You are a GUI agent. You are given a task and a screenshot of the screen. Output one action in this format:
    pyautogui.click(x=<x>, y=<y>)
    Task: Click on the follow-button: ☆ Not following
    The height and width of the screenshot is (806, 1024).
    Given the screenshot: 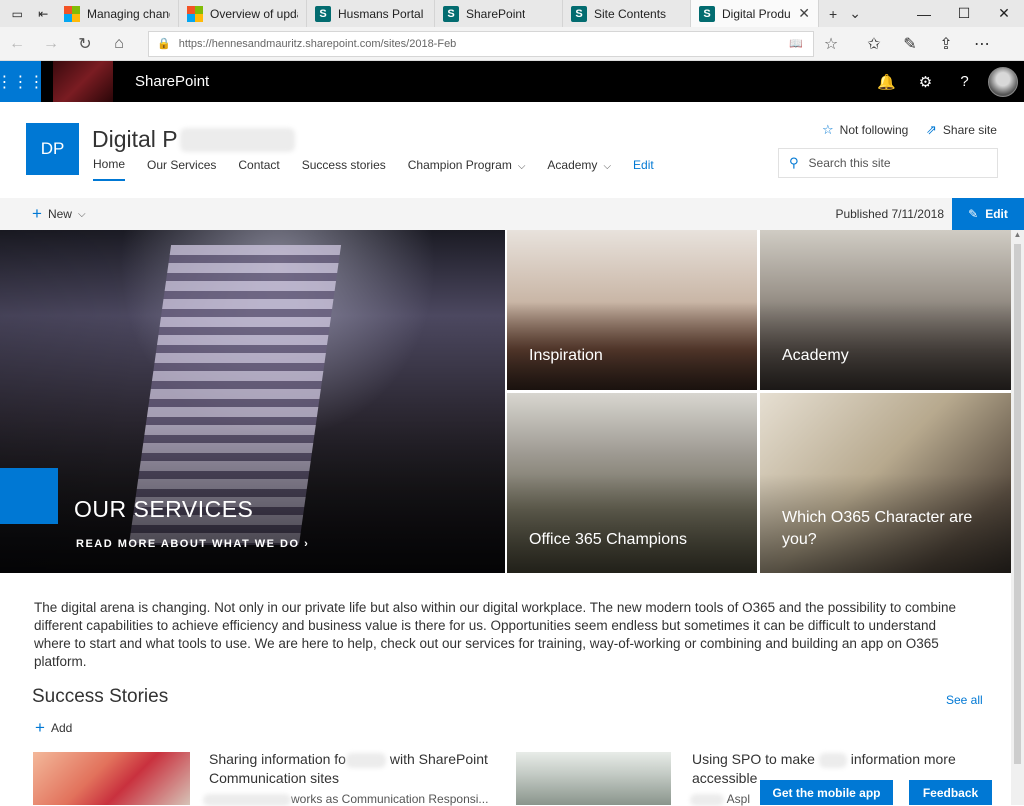 What is the action you would take?
    pyautogui.click(x=865, y=130)
    